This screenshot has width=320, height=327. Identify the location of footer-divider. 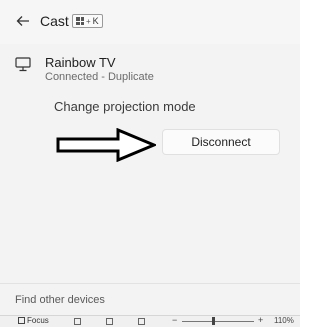
(150, 283).